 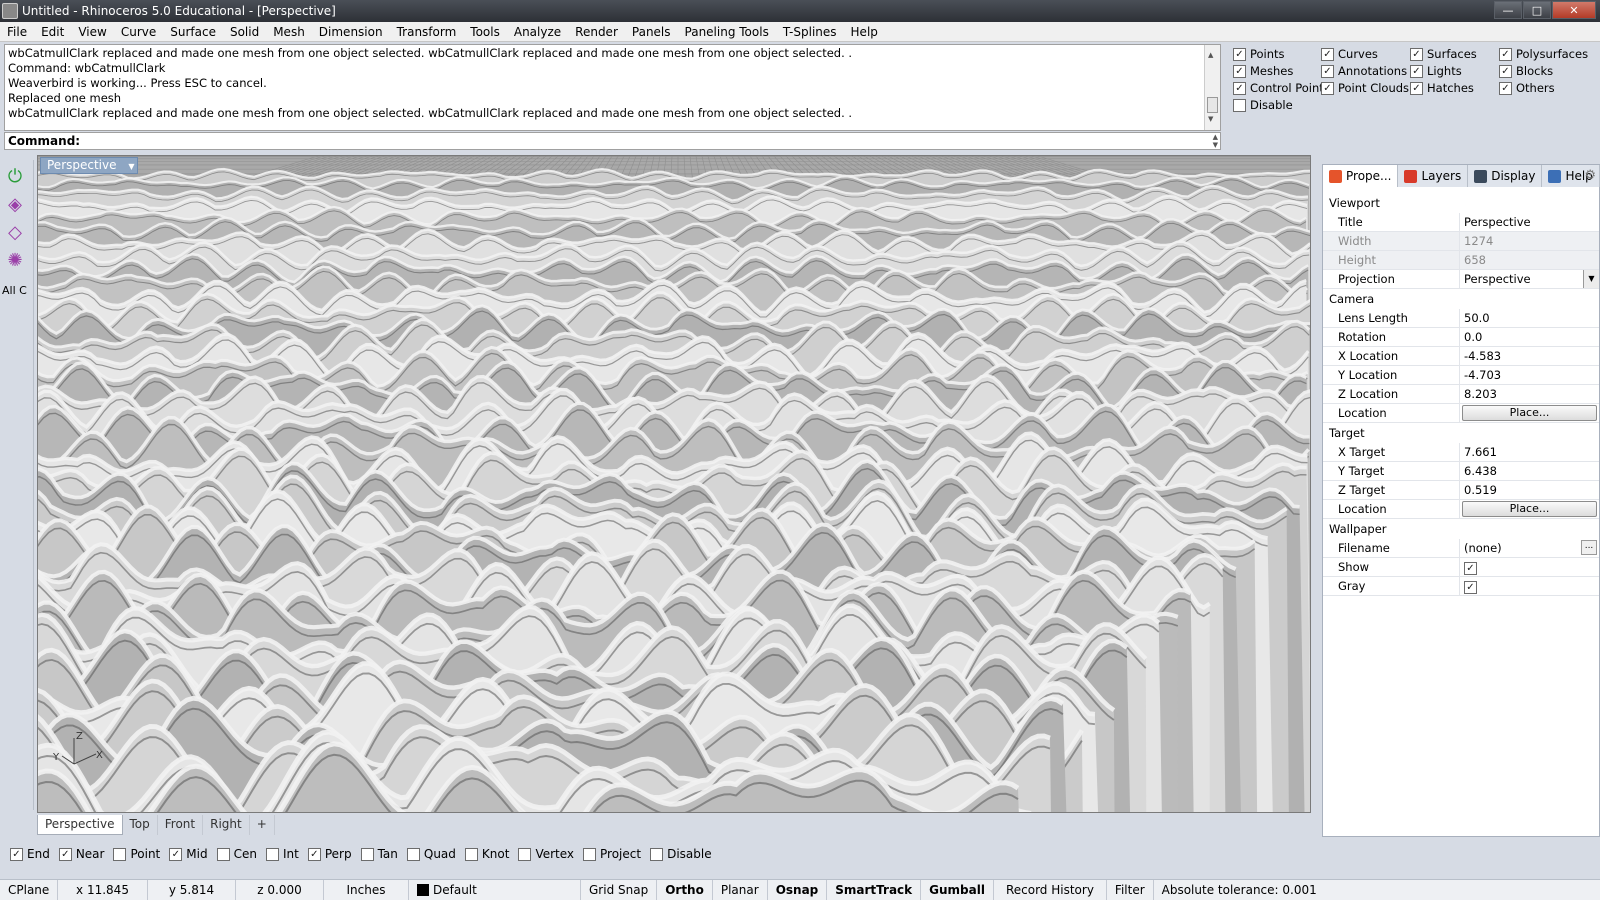 What do you see at coordinates (1529, 471) in the screenshot?
I see `prop-value: 6.438` at bounding box center [1529, 471].